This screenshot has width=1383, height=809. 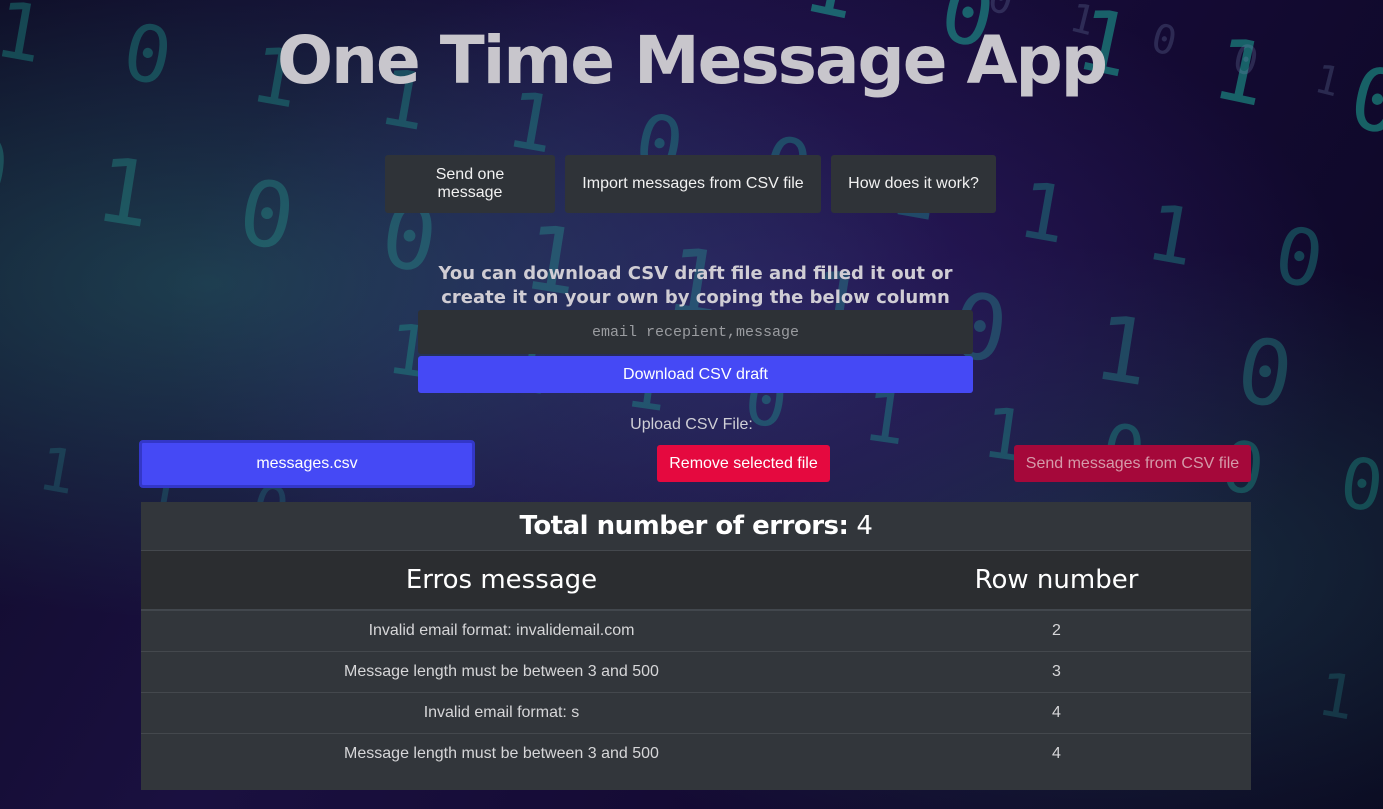 I want to click on how-it-works-button: How does it work?, so click(x=913, y=184).